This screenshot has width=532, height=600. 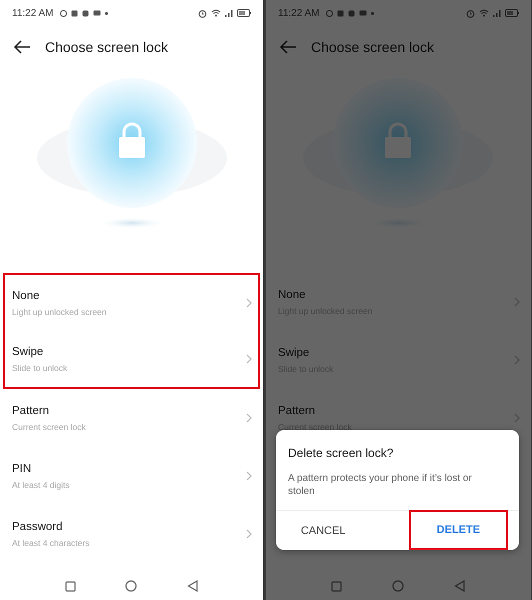 What do you see at coordinates (49, 427) in the screenshot?
I see `option-subtitle: Current screen lock` at bounding box center [49, 427].